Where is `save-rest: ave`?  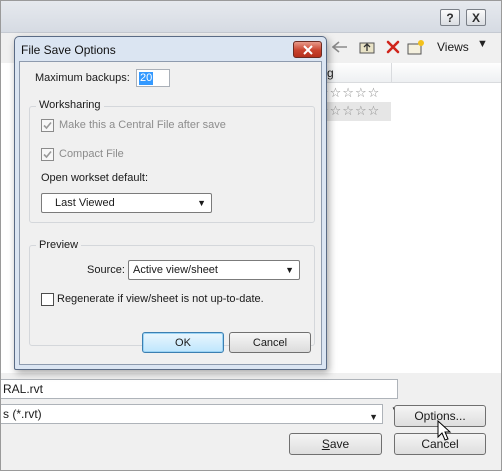
save-rest: ave is located at coordinates (339, 444).